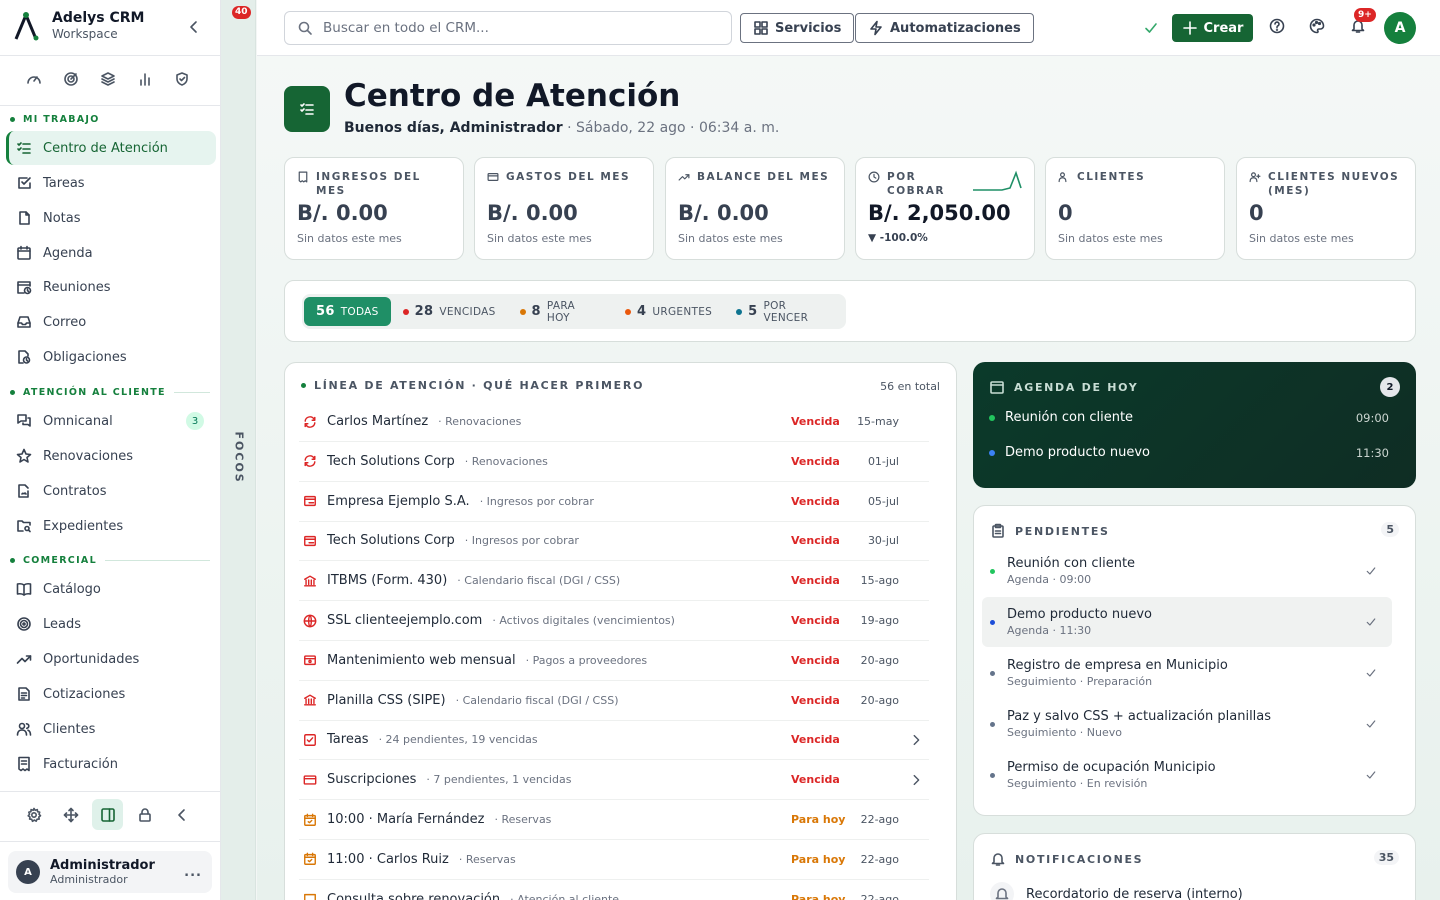 This screenshot has width=1440, height=900. Describe the element at coordinates (1189, 452) in the screenshot. I see `agenda-item: Demo producto nuevo 11:30` at that location.